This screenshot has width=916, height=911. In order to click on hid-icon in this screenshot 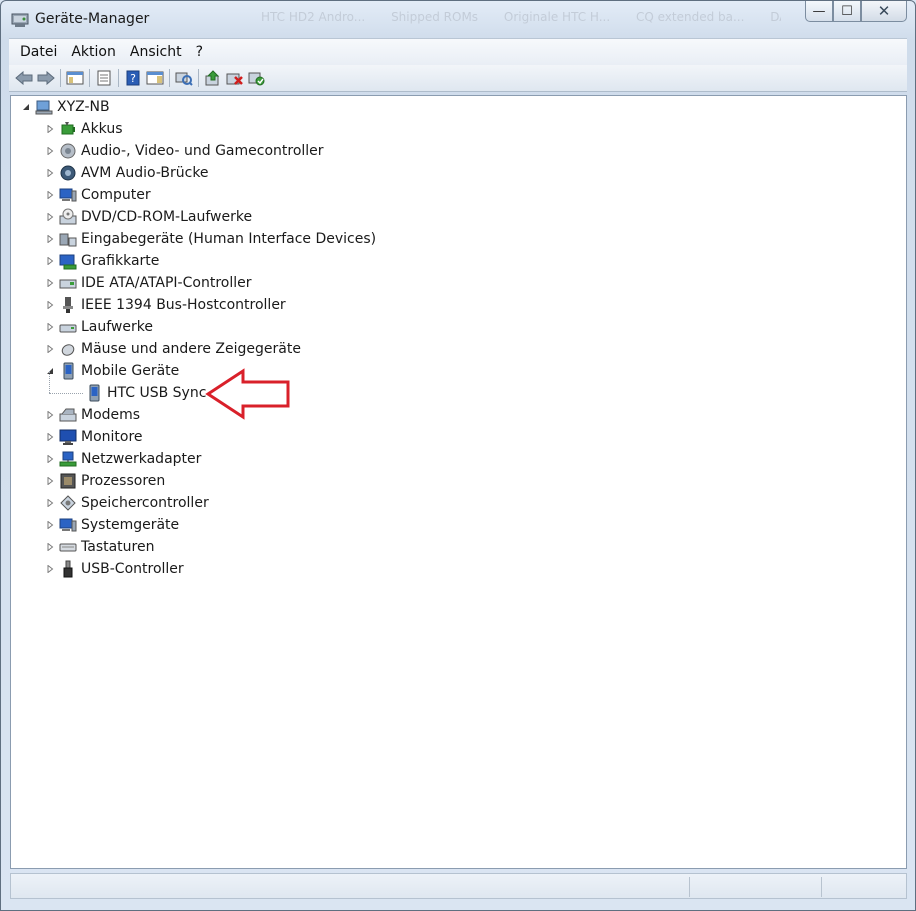, I will do `click(68, 240)`.